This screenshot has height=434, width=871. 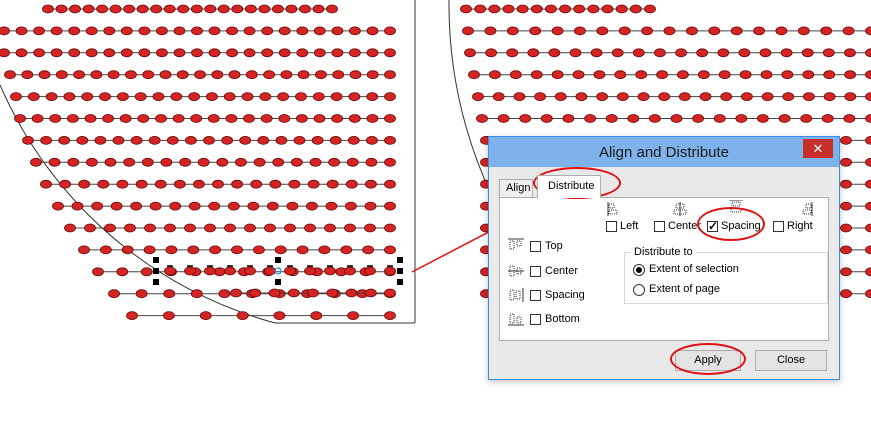 What do you see at coordinates (516, 188) in the screenshot?
I see `tab-align: Align` at bounding box center [516, 188].